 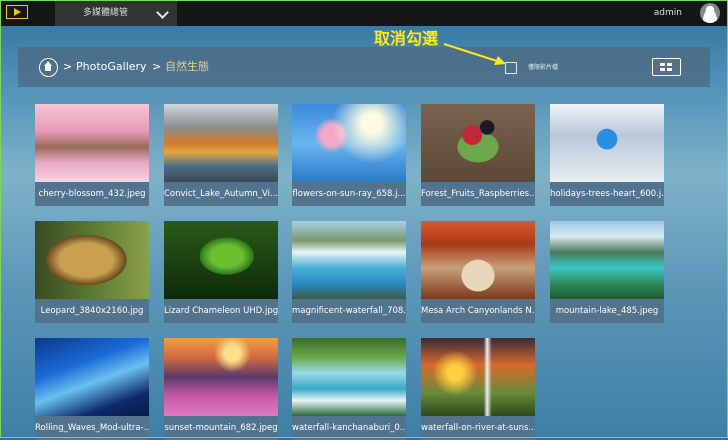 I want to click on play-logo-icon, so click(x=17, y=12).